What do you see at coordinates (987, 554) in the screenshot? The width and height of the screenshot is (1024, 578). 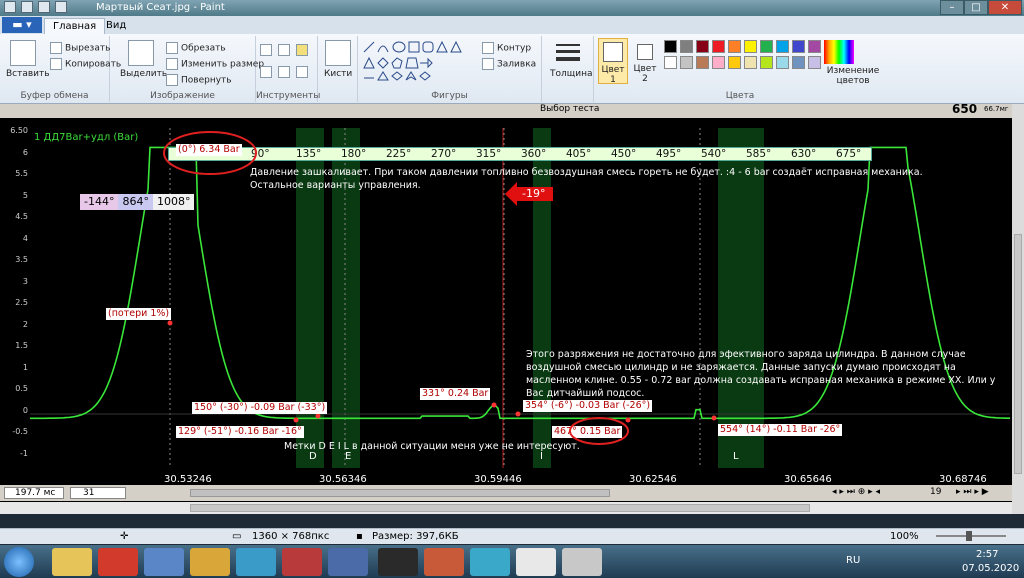 I see `clock-time: 2:57` at bounding box center [987, 554].